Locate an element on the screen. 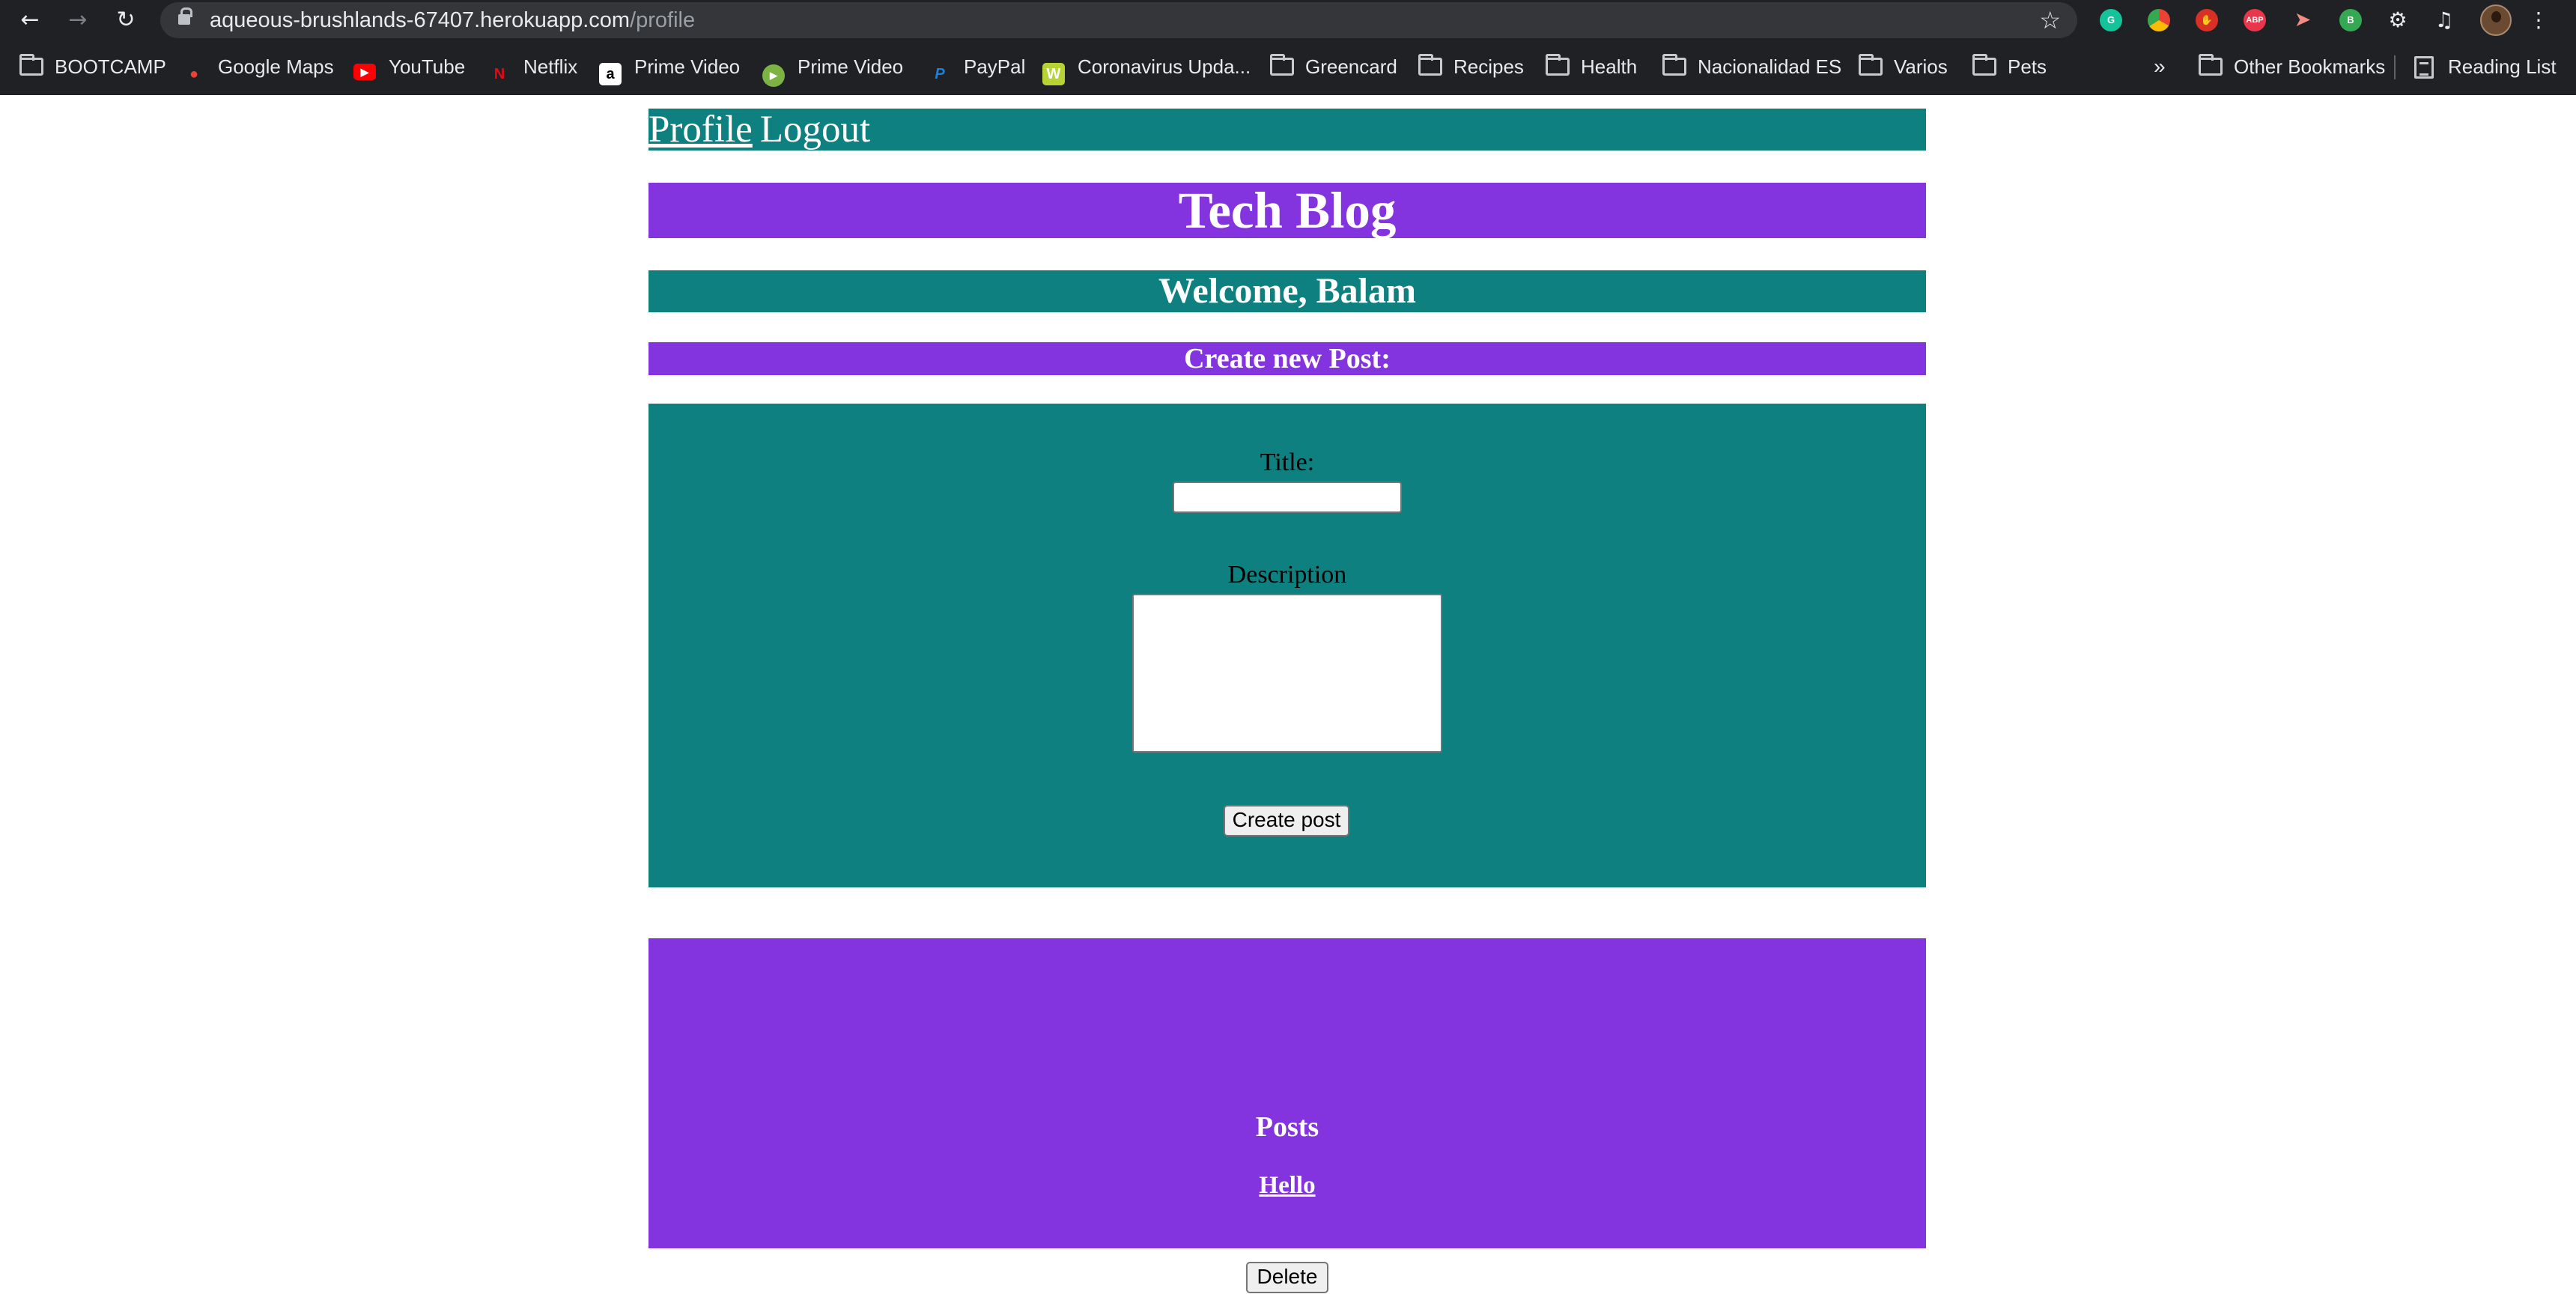  bookmark-label: YouTube is located at coordinates (427, 66).